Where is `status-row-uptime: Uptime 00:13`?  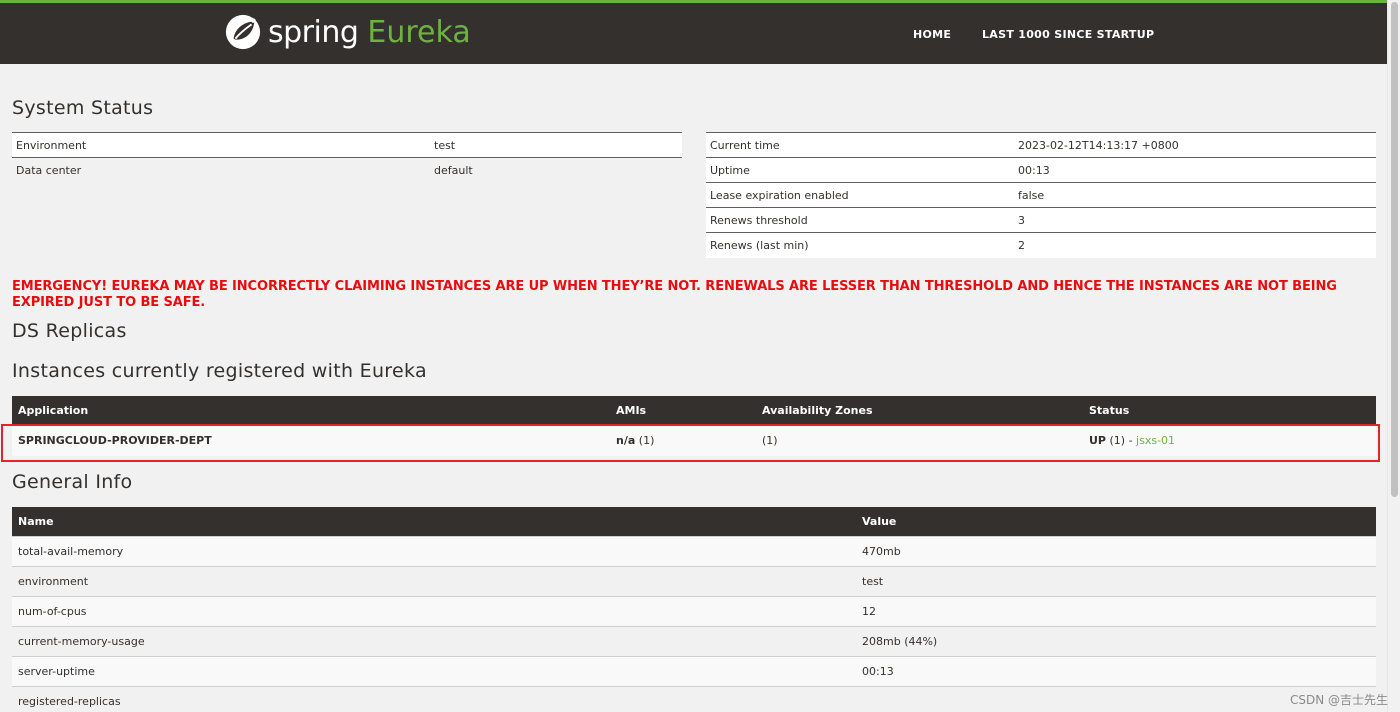 status-row-uptime: Uptime 00:13 is located at coordinates (1041, 170).